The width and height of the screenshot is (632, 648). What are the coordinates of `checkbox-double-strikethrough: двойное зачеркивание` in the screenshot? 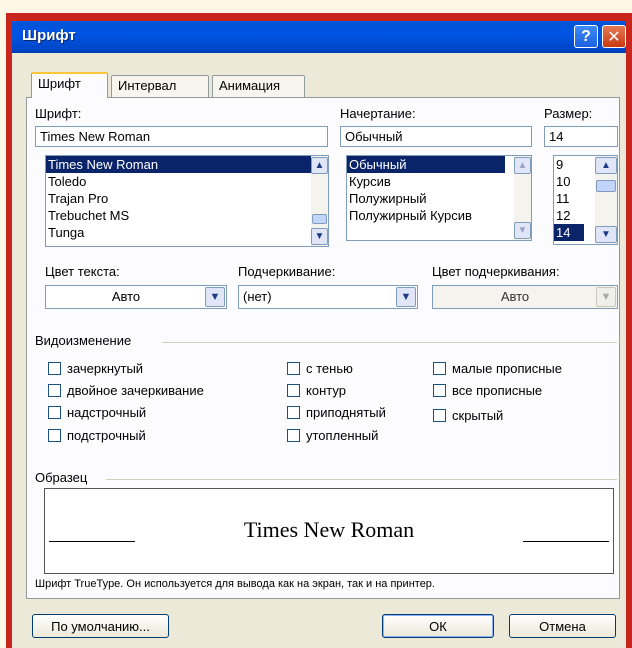 It's located at (126, 390).